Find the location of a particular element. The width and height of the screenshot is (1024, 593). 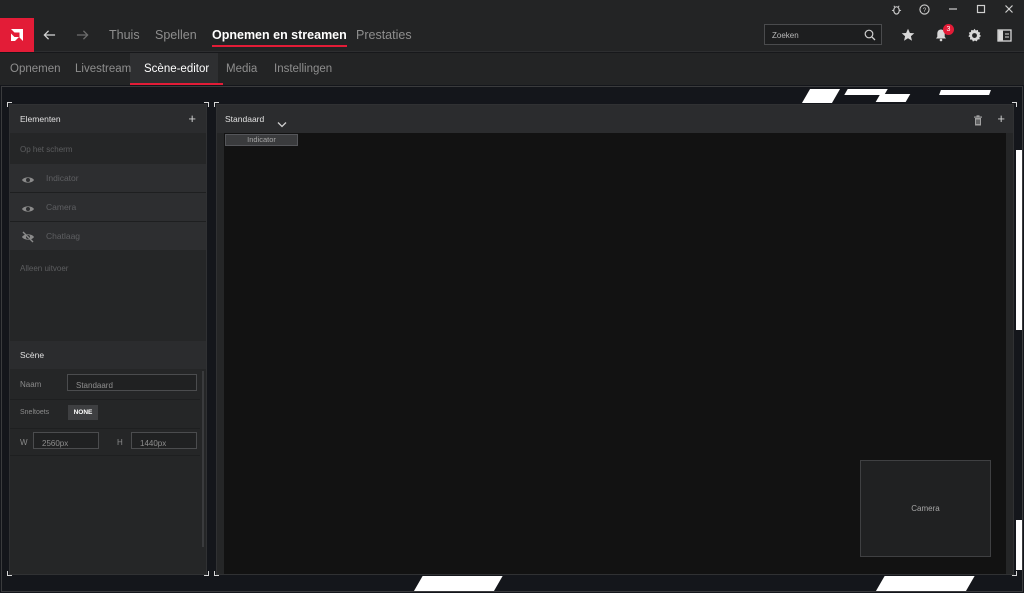

bug-icon is located at coordinates (896, 9).